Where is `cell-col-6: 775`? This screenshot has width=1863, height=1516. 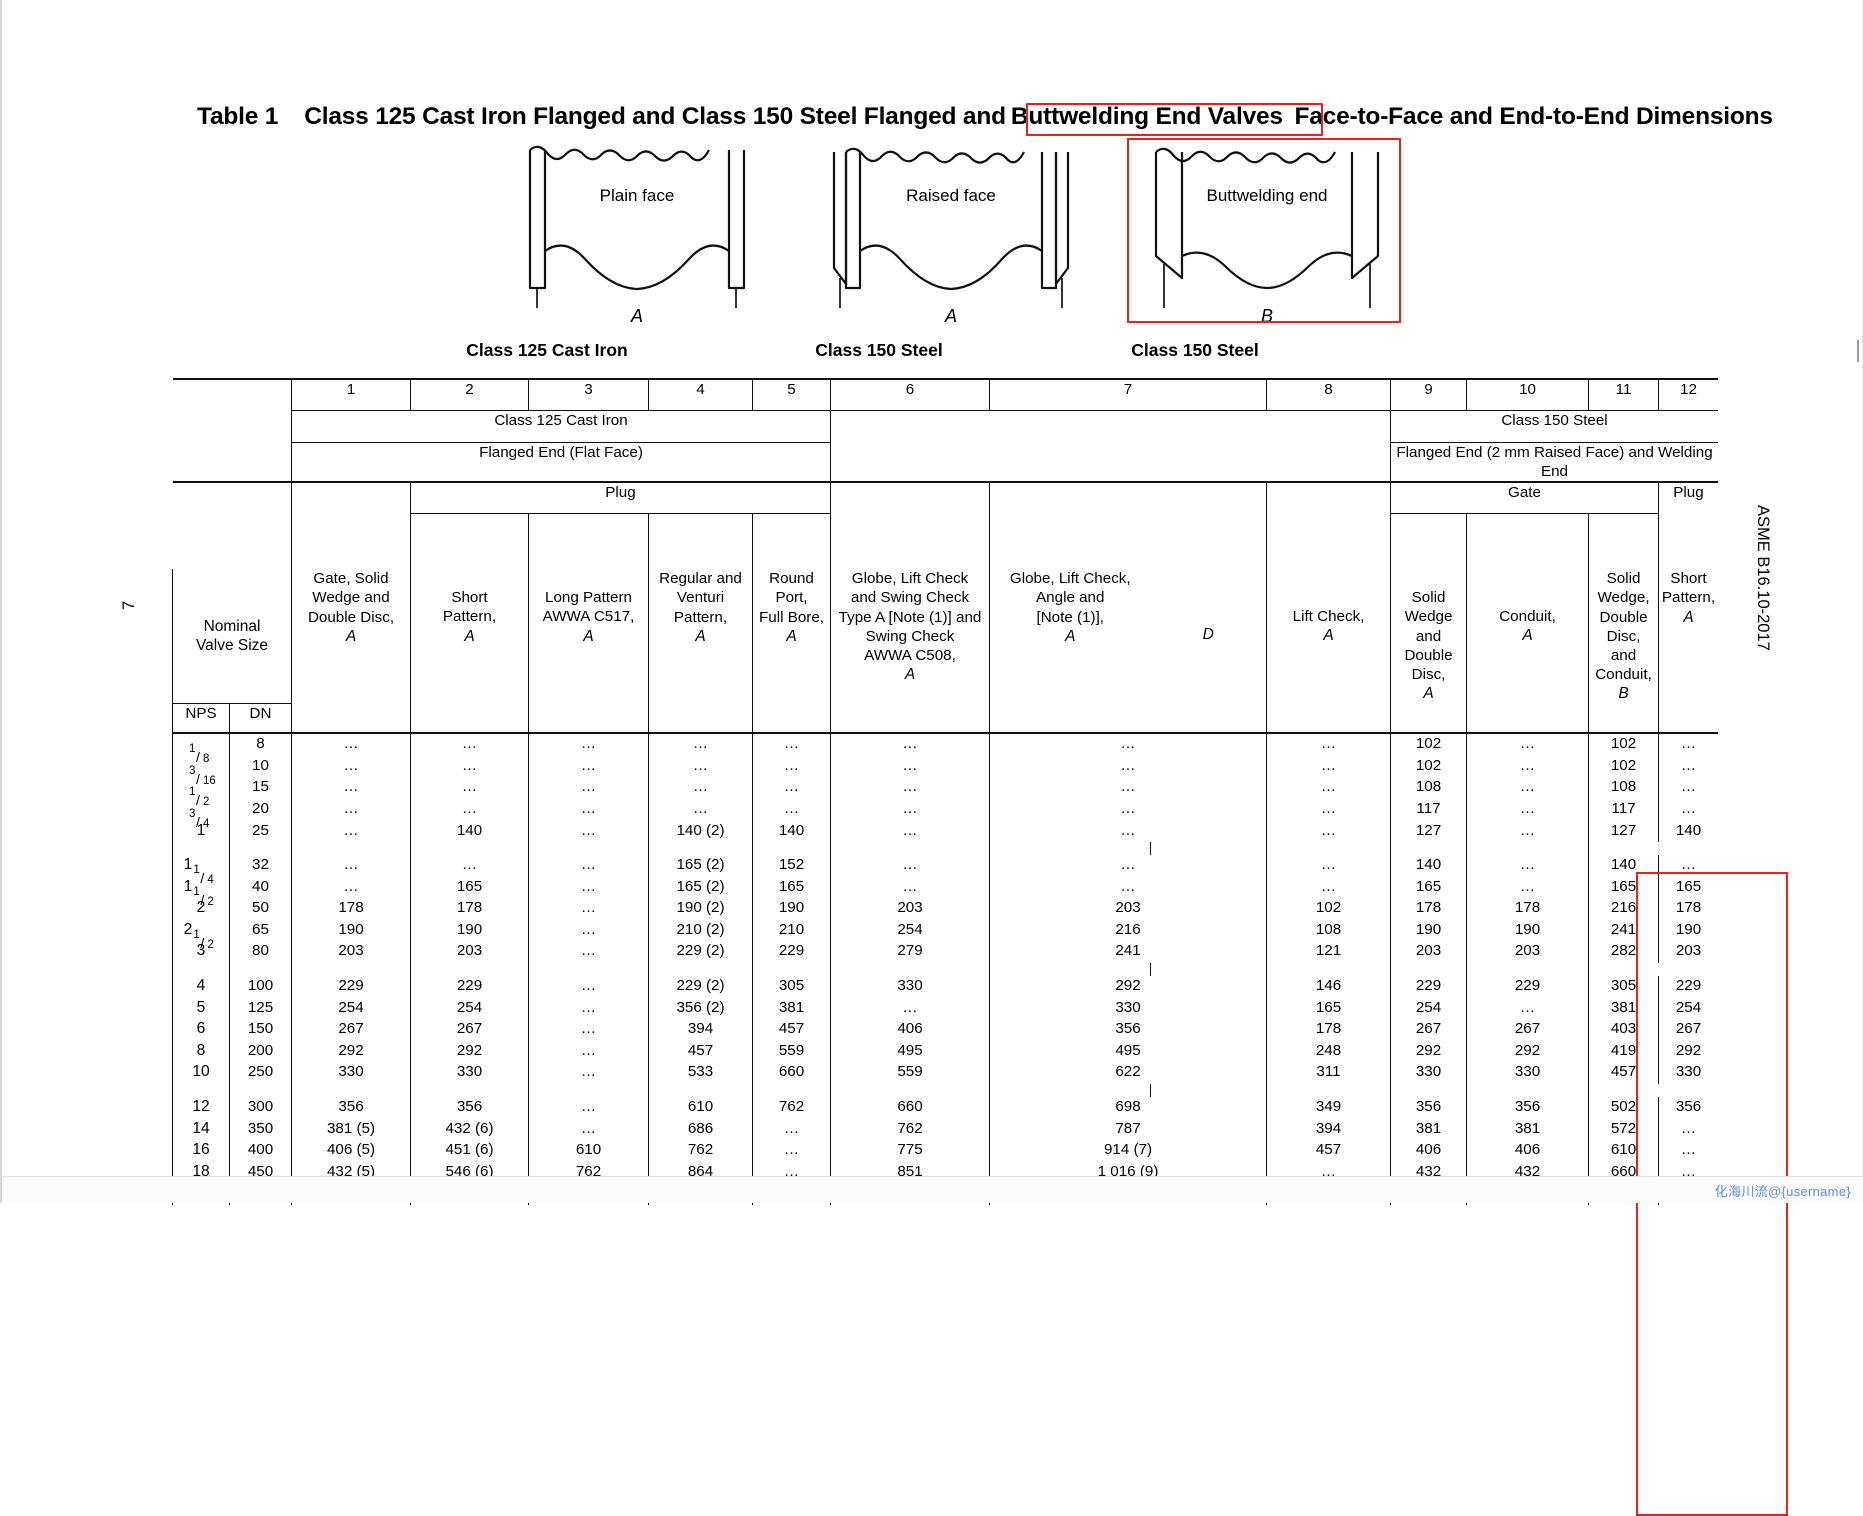 cell-col-6: 775 is located at coordinates (910, 1151).